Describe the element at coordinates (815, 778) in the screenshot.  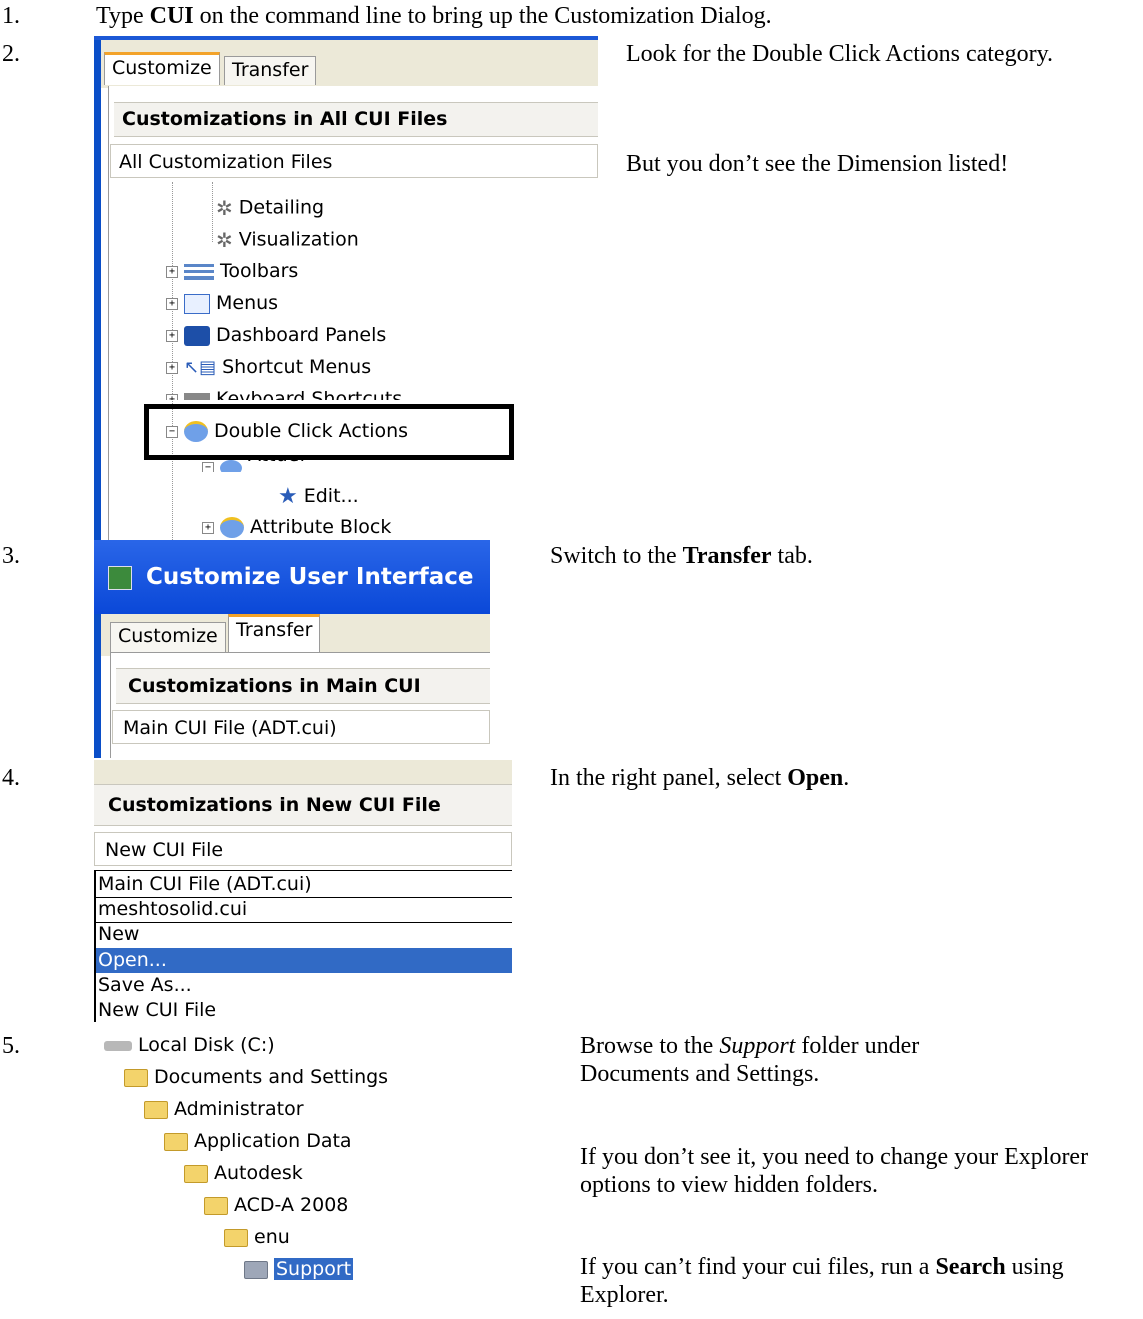
I see `step-4-text-b: Open` at that location.